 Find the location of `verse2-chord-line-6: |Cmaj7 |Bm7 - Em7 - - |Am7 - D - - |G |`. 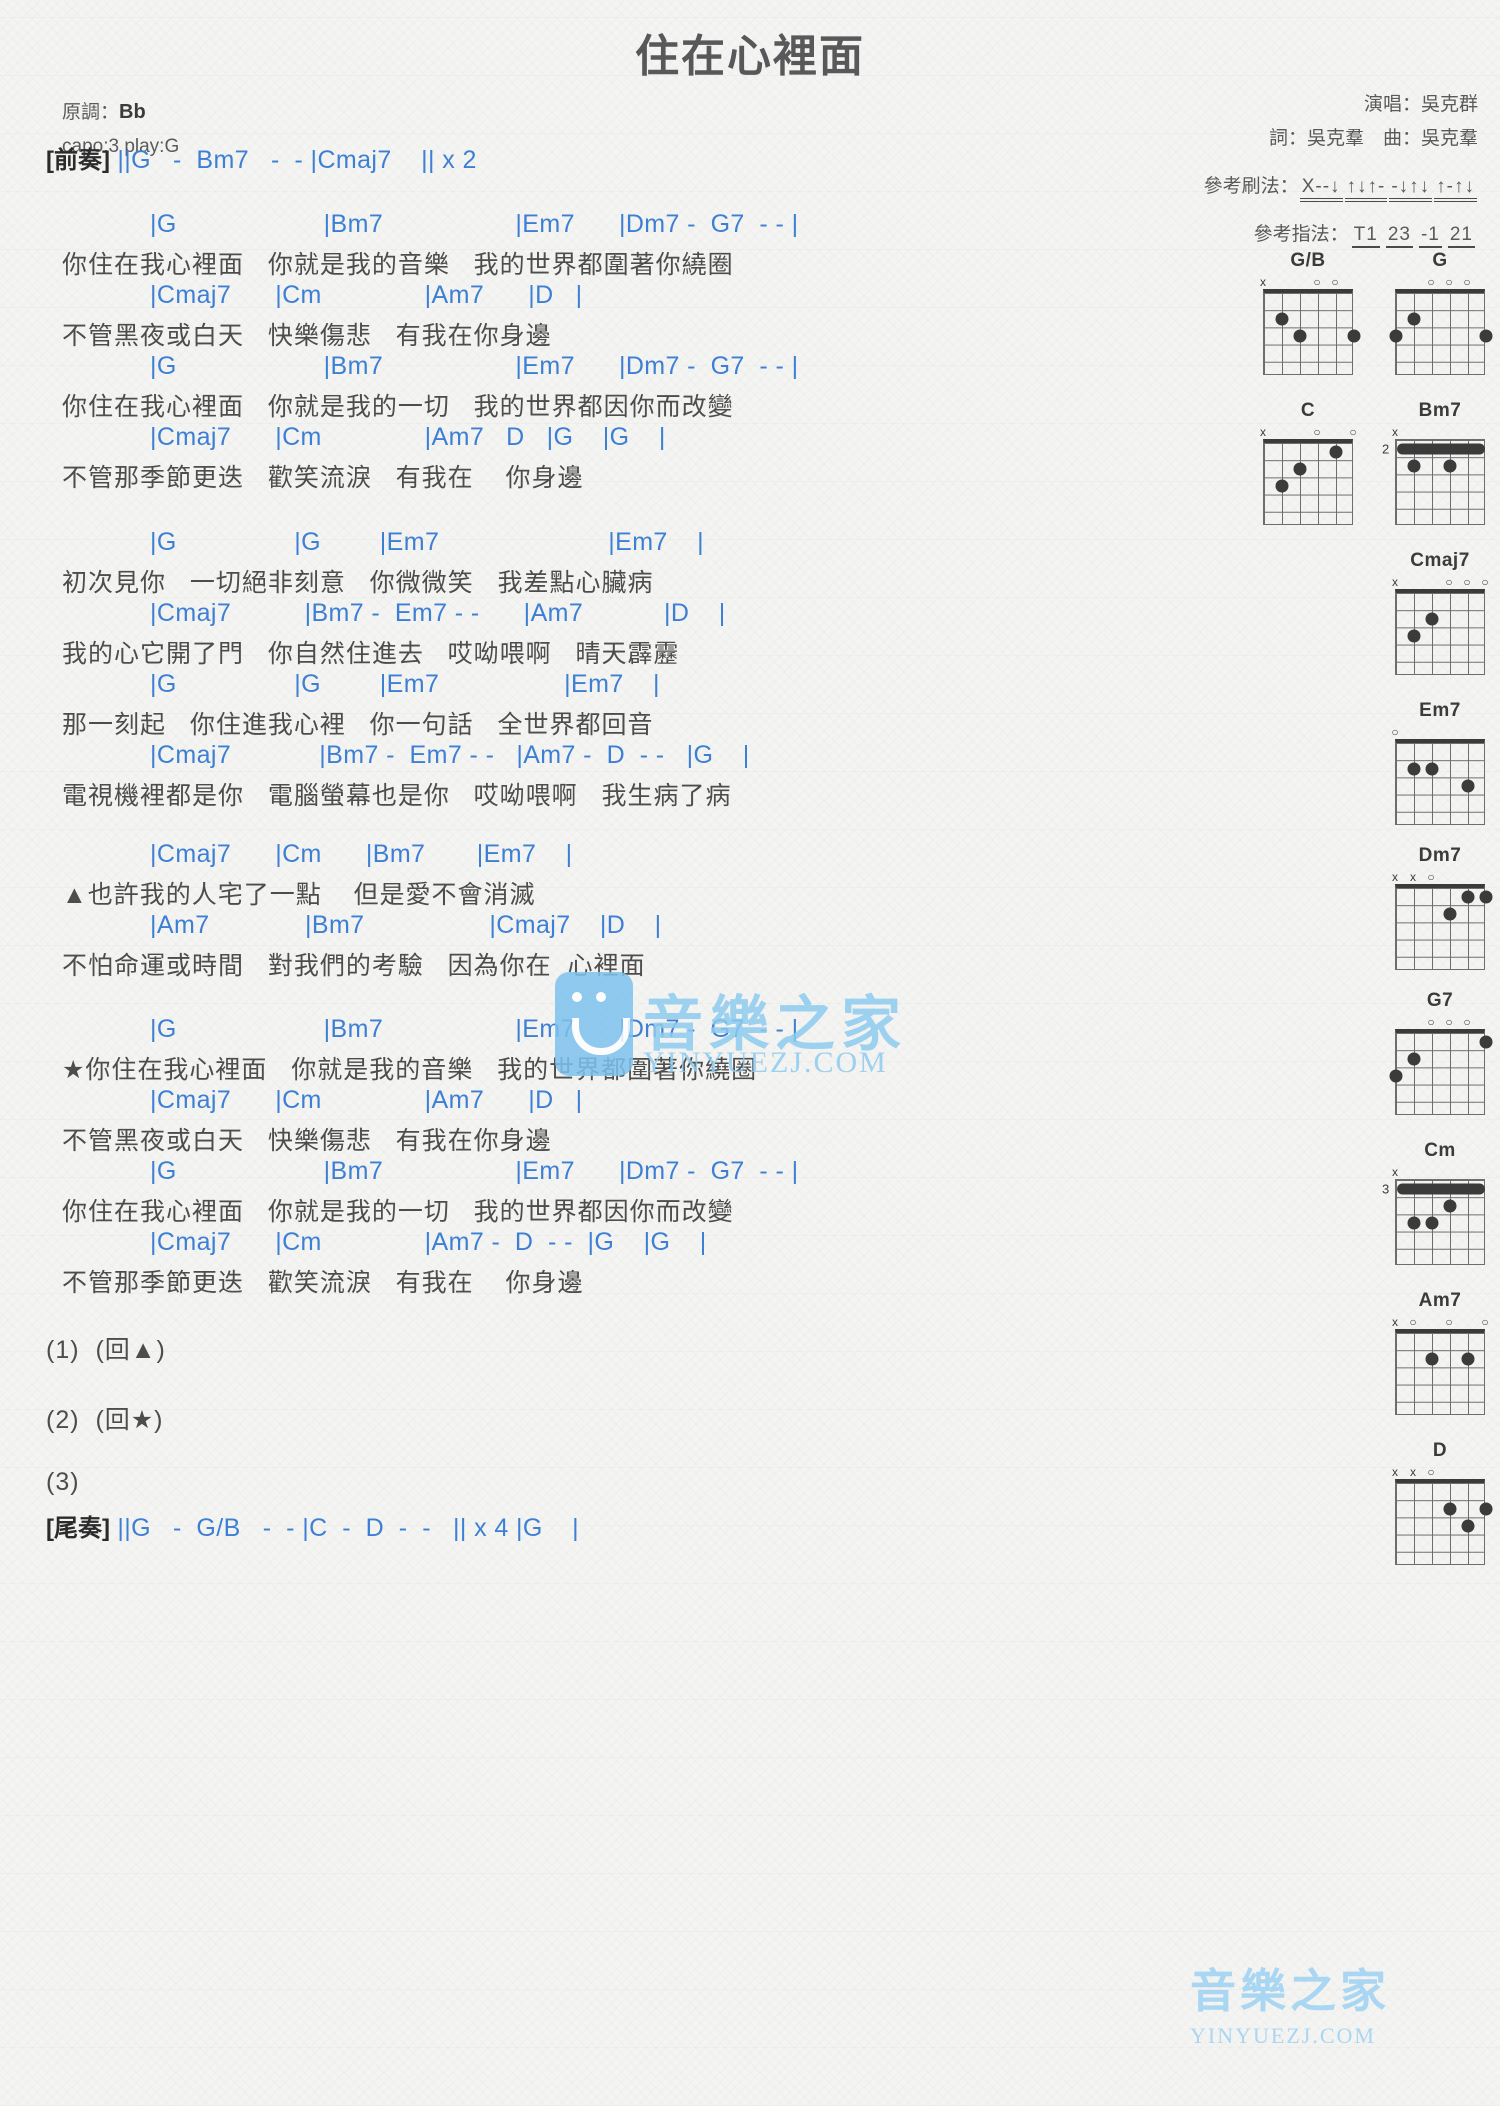

verse2-chord-line-6: |Cmaj7 |Bm7 - Em7 - - |Am7 - D - - |G | is located at coordinates (450, 755).